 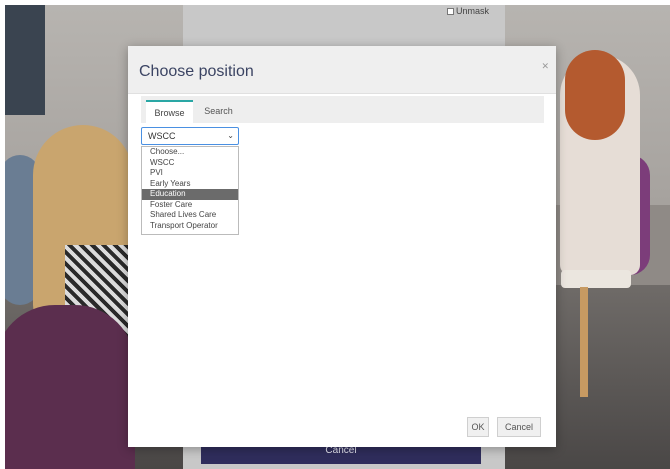 What do you see at coordinates (196, 71) in the screenshot?
I see `dialog-title: Choose position` at bounding box center [196, 71].